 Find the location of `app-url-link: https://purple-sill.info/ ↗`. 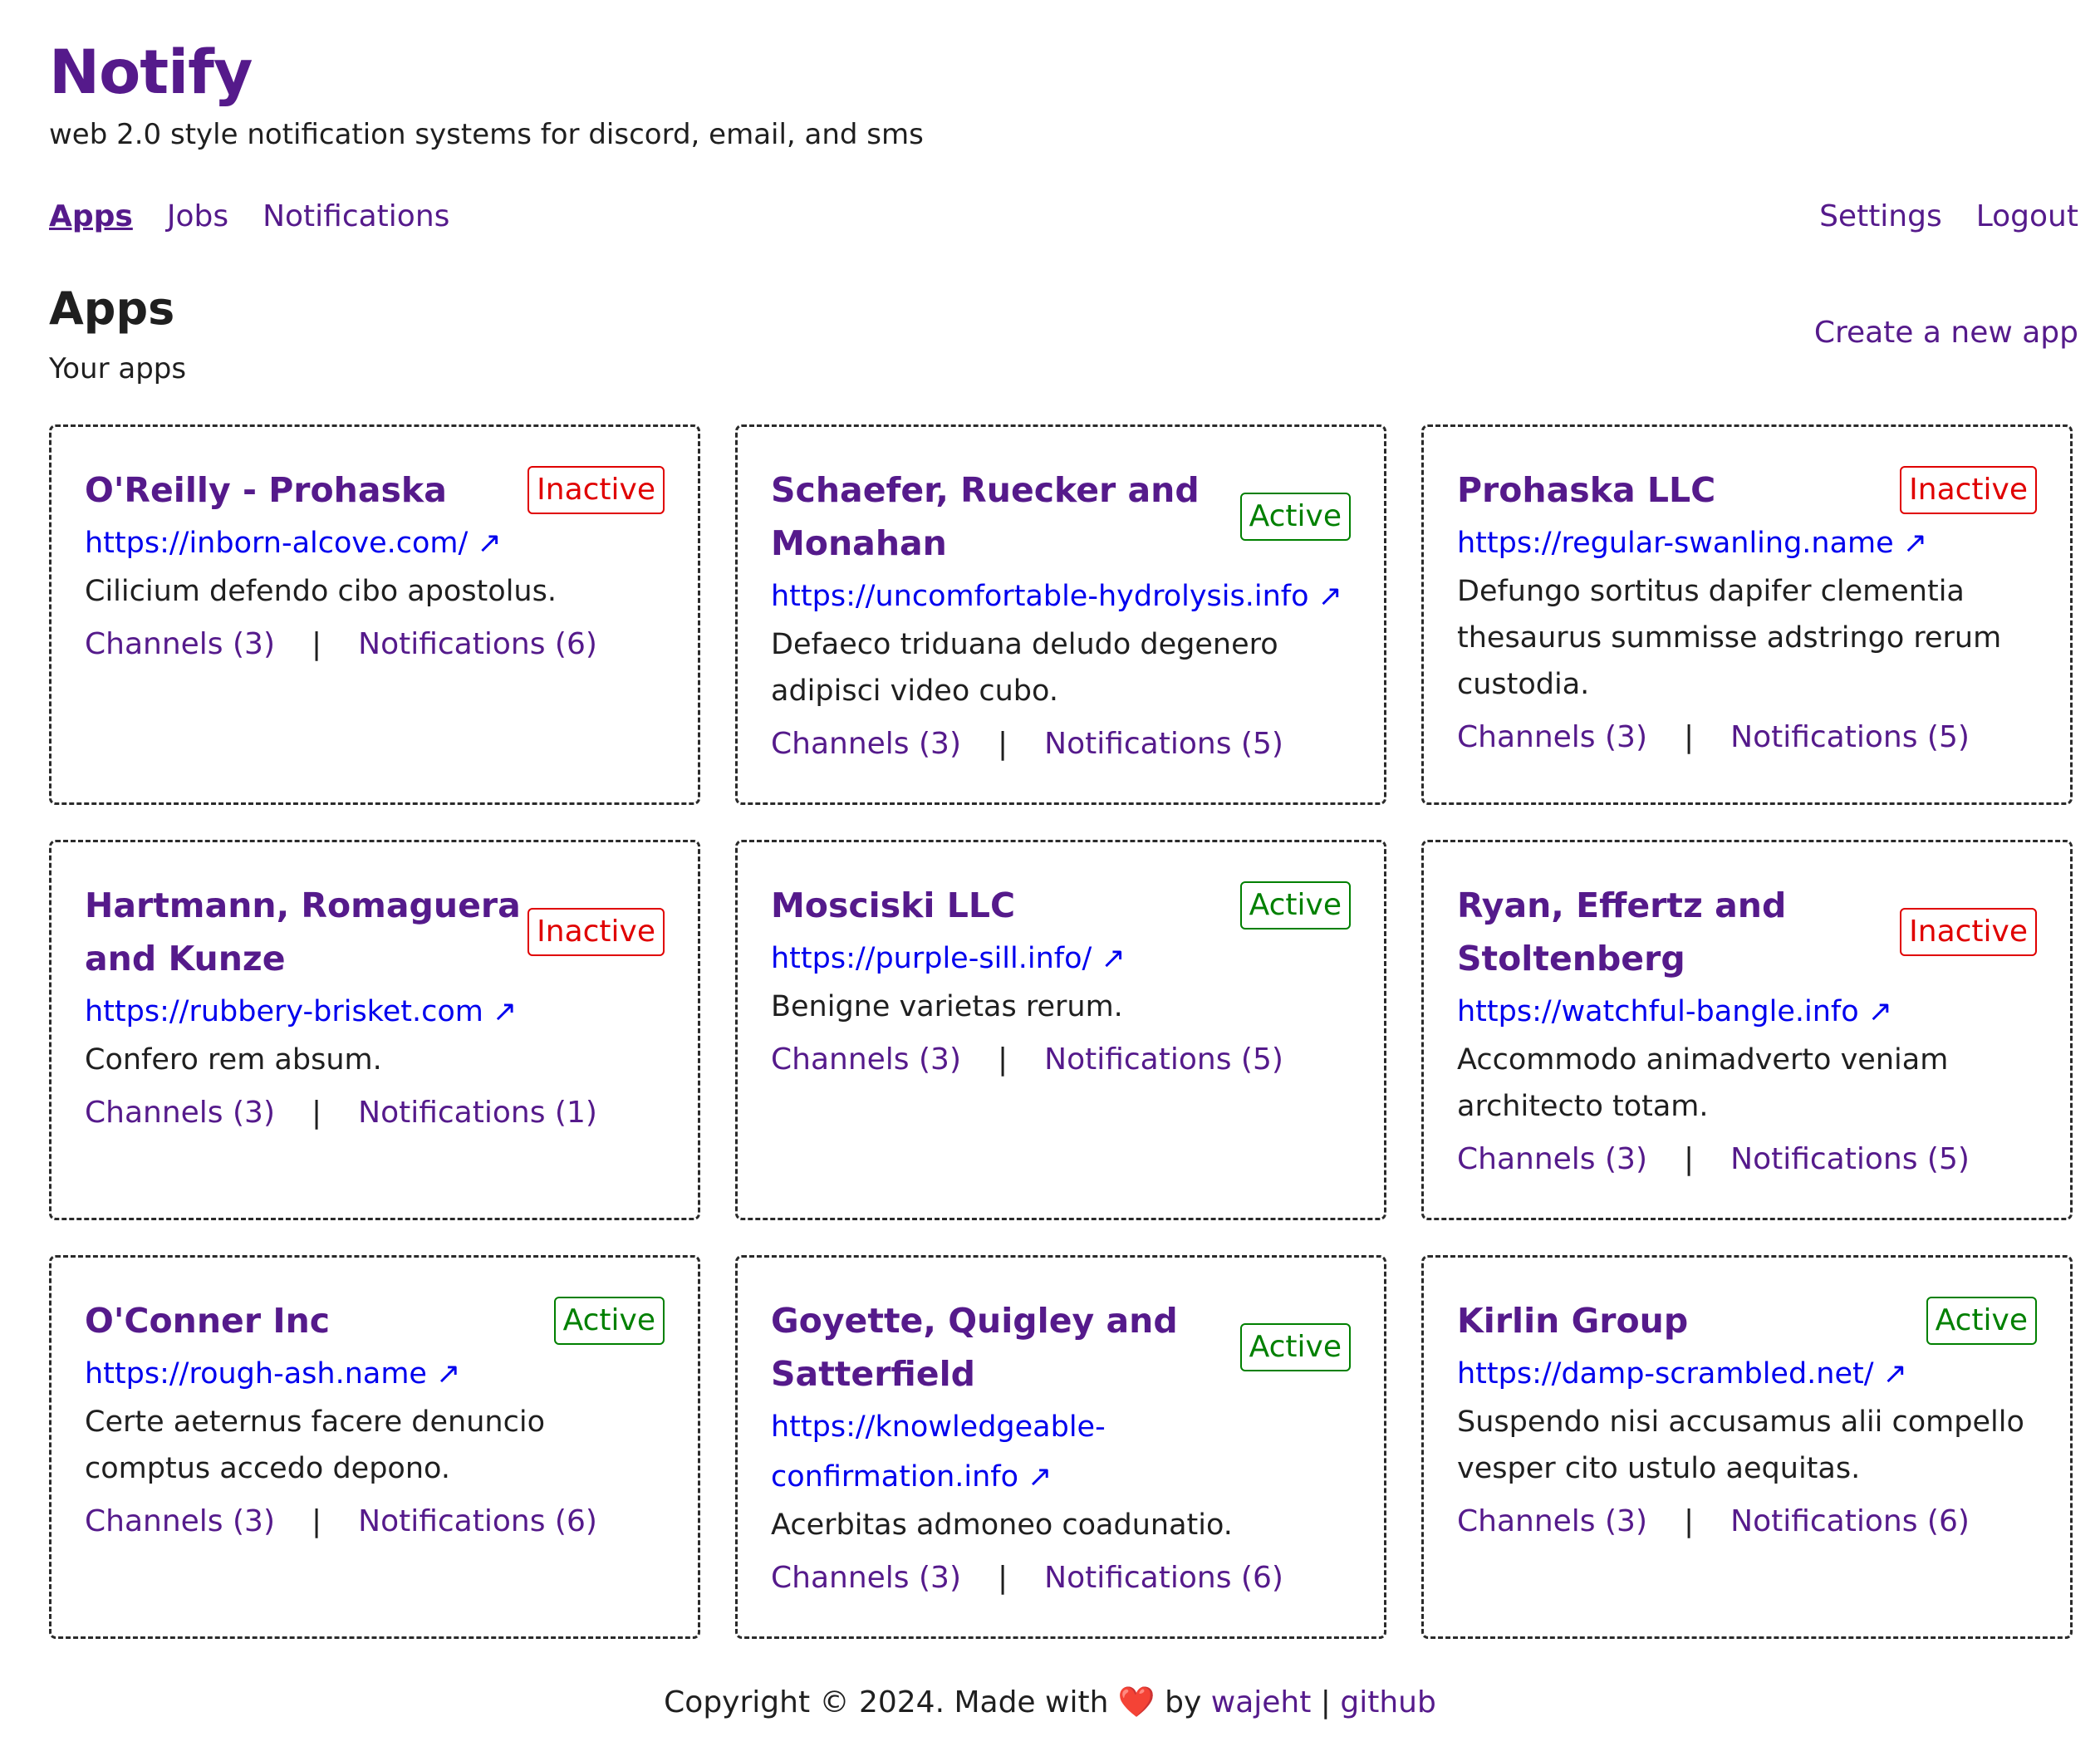

app-url-link: https://purple-sill.info/ ↗ is located at coordinates (949, 959).